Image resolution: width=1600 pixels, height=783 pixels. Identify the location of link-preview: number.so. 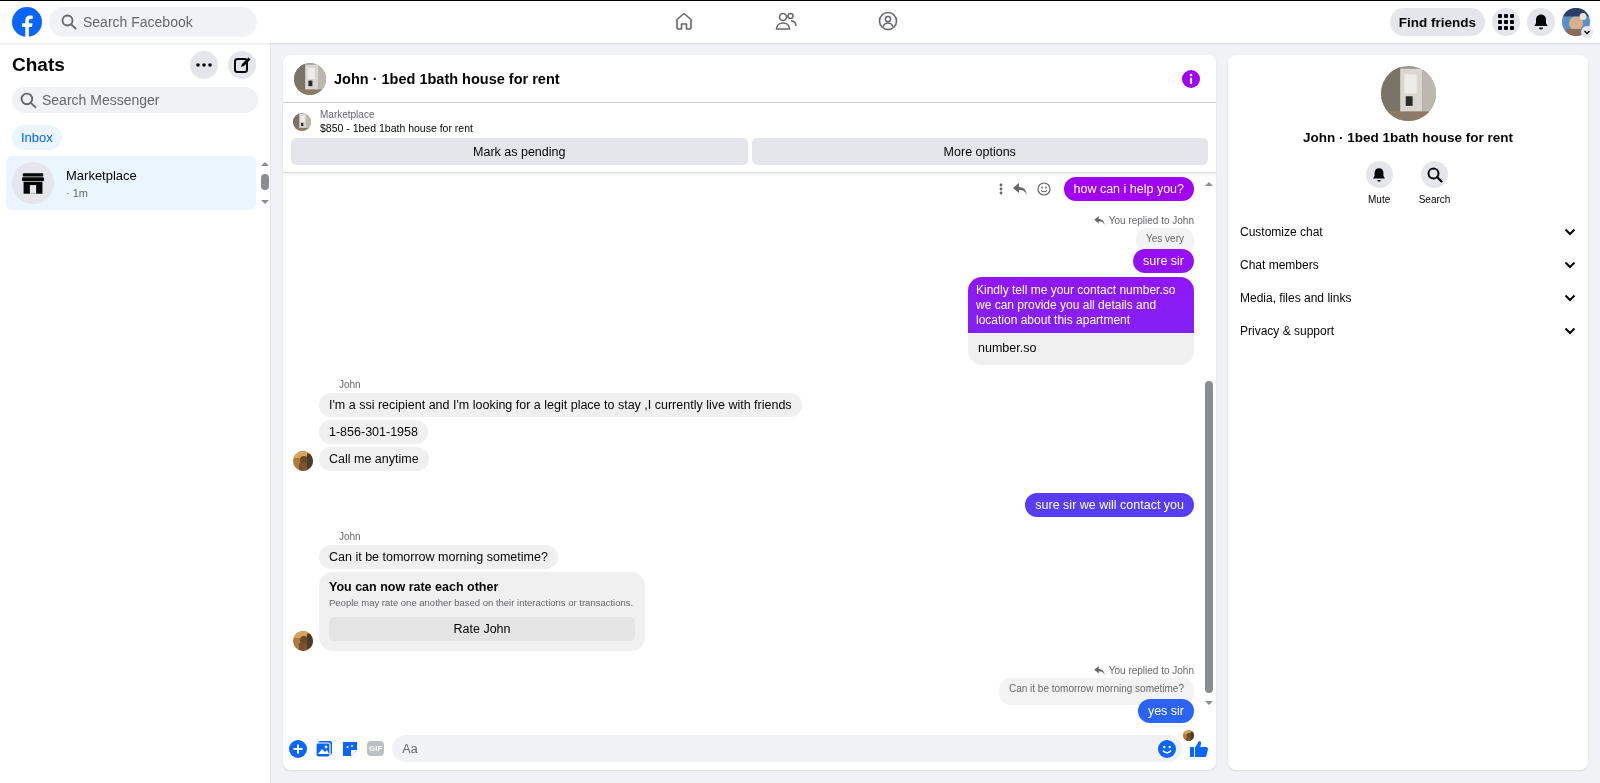
(1081, 349).